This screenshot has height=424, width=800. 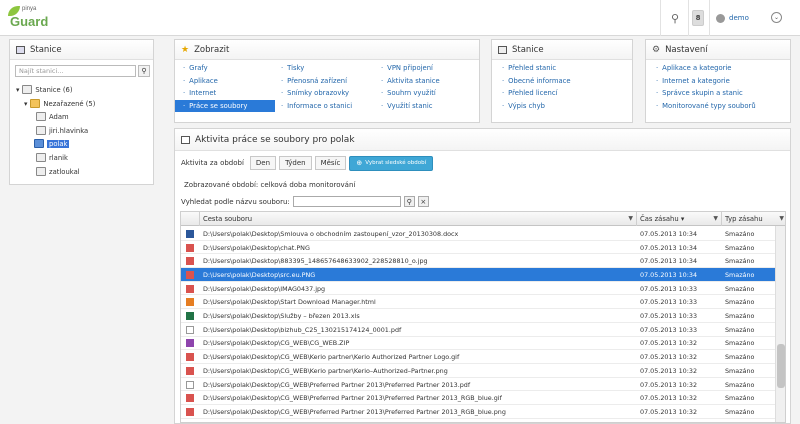 What do you see at coordinates (46, 49) in the screenshot?
I see `panel-title: Stanice` at bounding box center [46, 49].